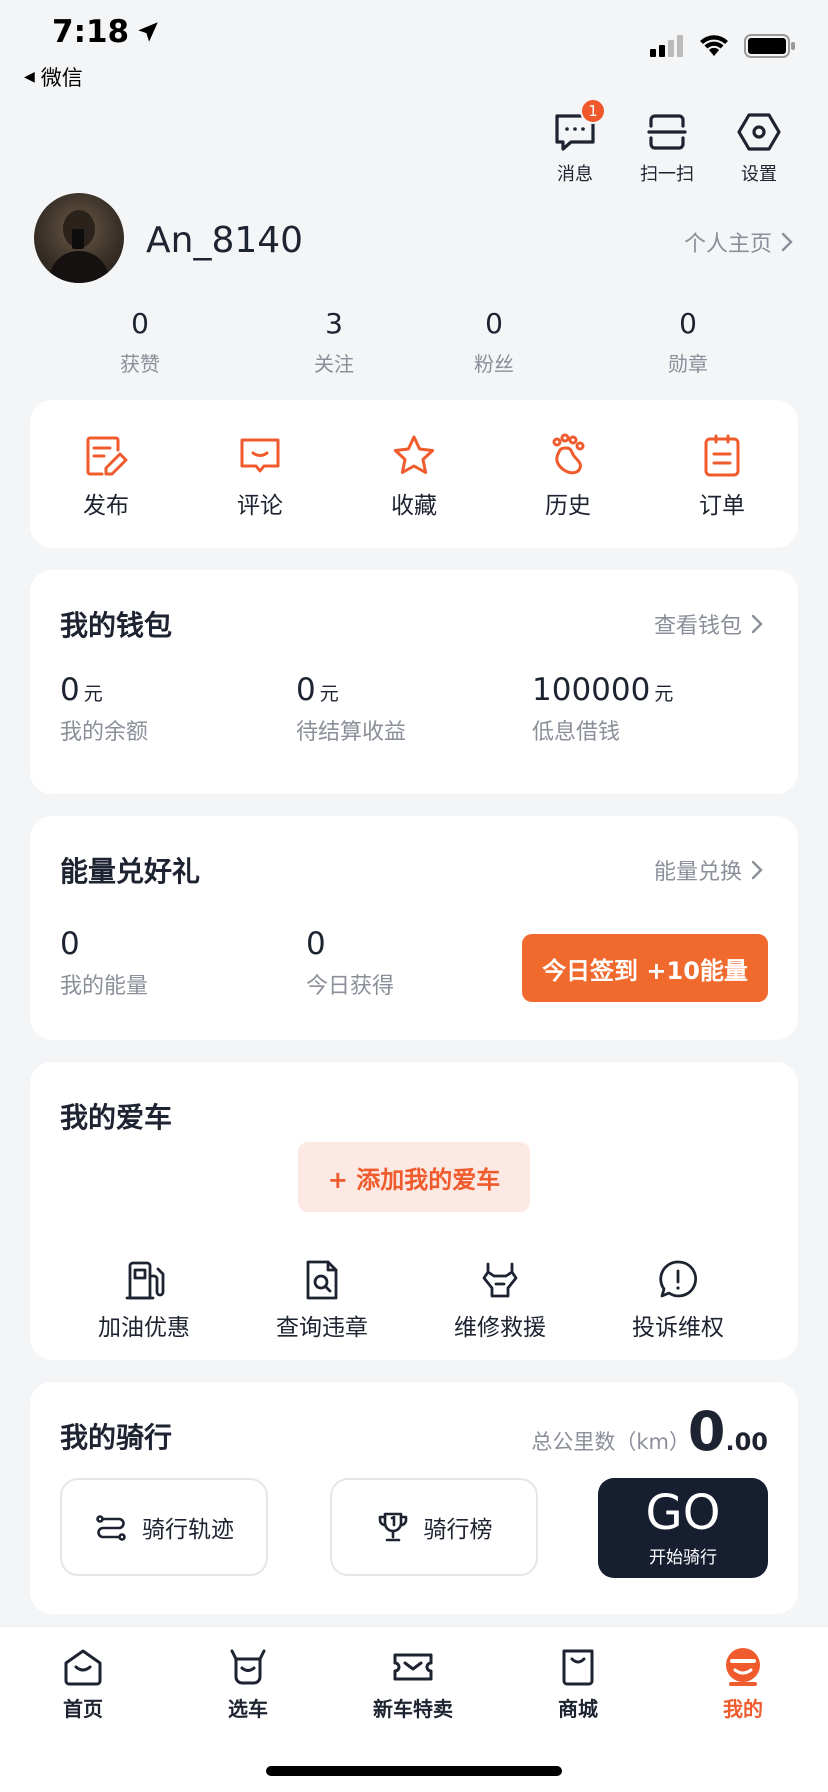  I want to click on wallet-balance: 0元 我的余额, so click(104, 709).